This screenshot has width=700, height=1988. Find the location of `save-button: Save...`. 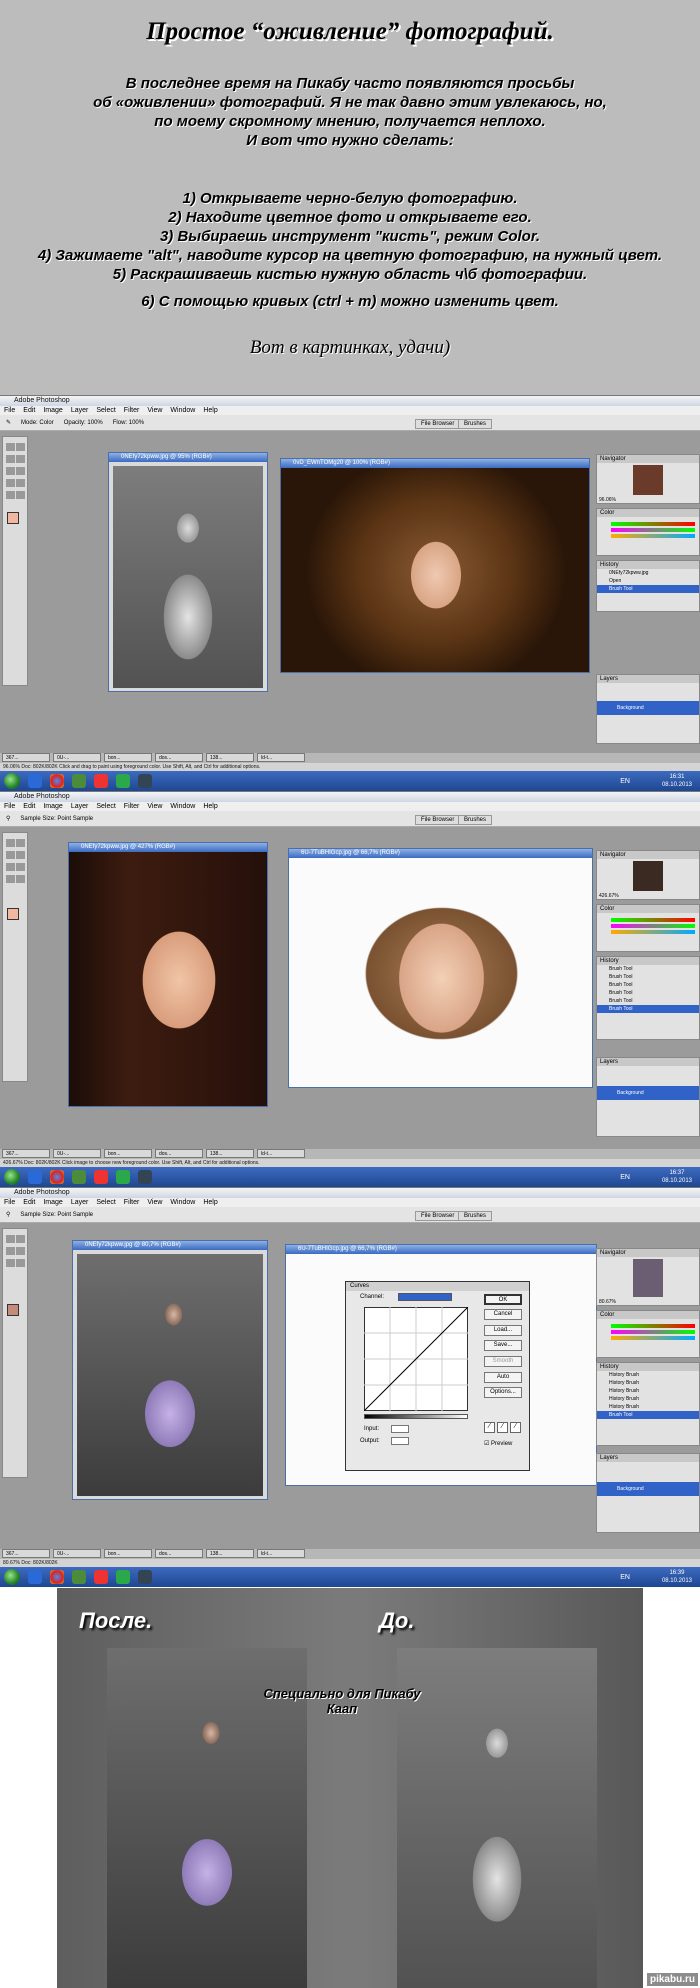

save-button: Save... is located at coordinates (503, 1345).